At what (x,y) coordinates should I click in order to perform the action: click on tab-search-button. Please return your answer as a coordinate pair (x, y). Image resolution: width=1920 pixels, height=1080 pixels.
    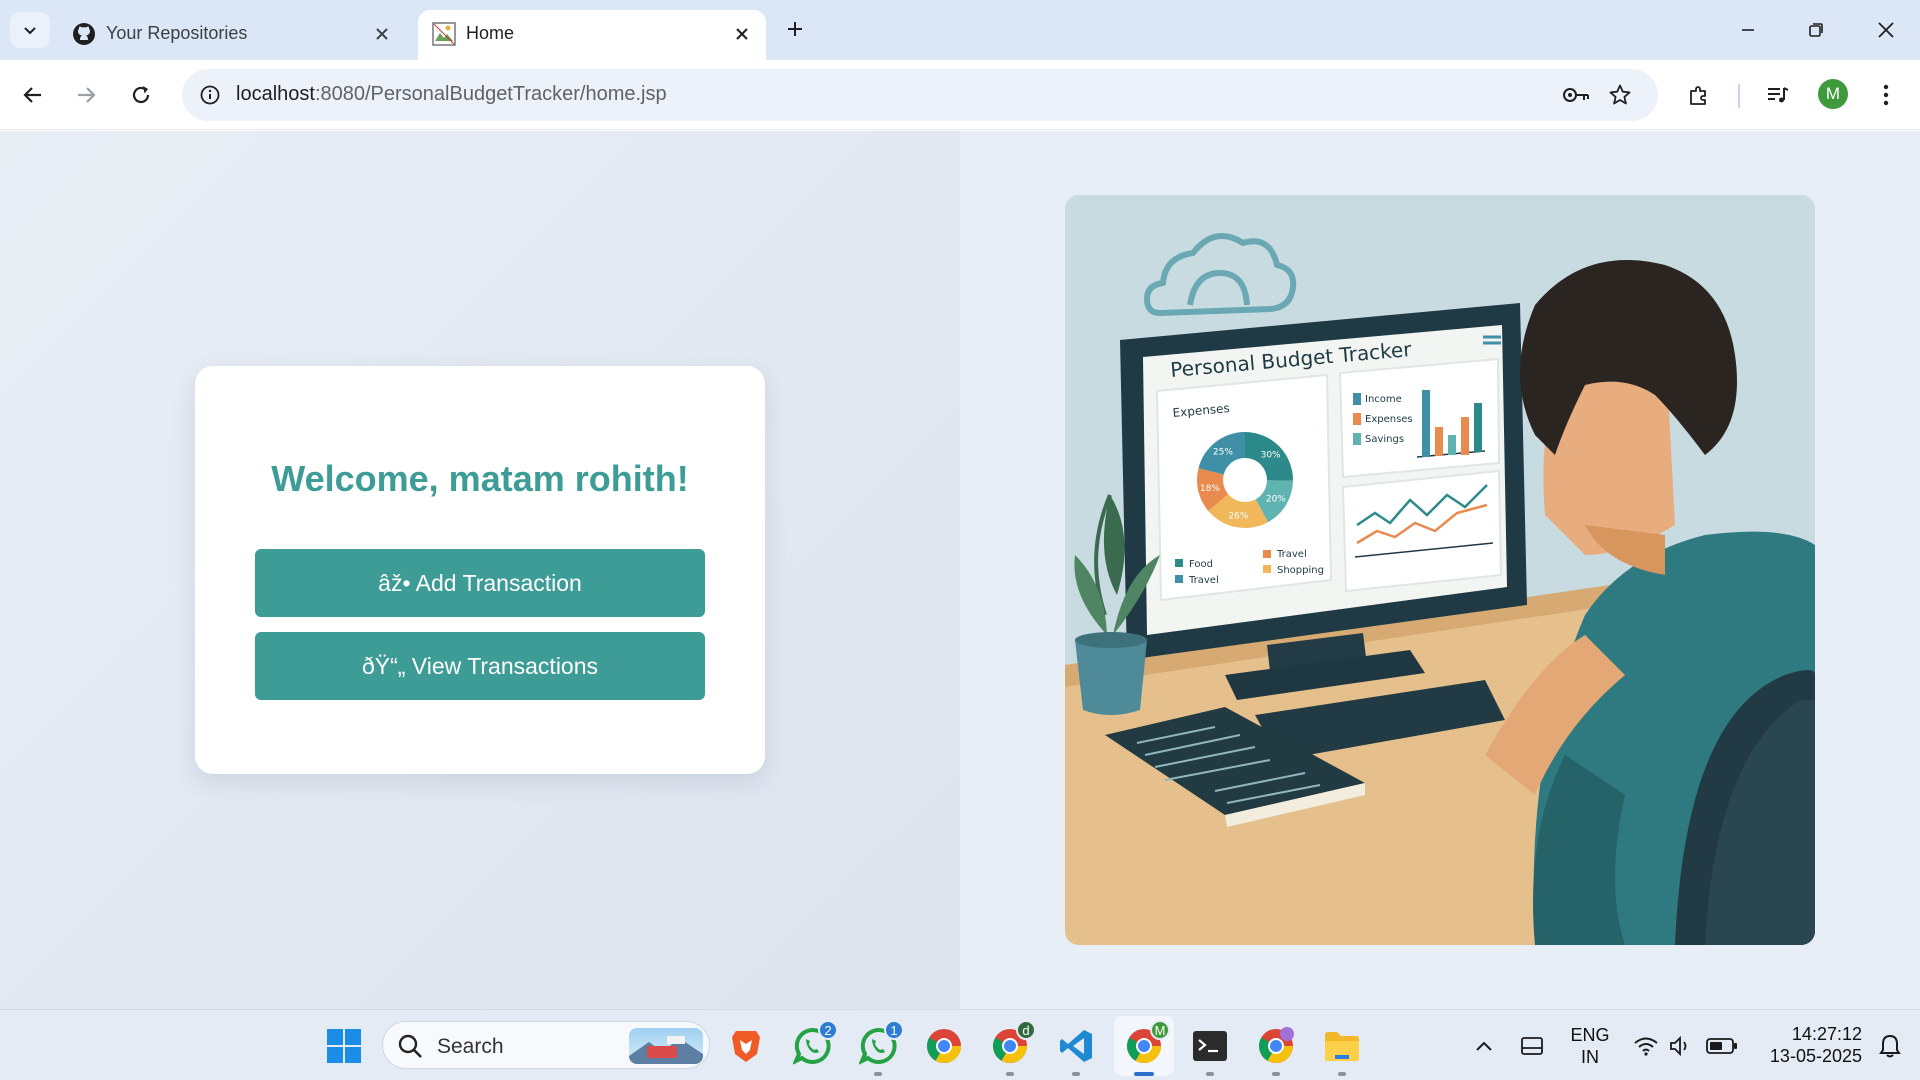
    Looking at the image, I should click on (30, 30).